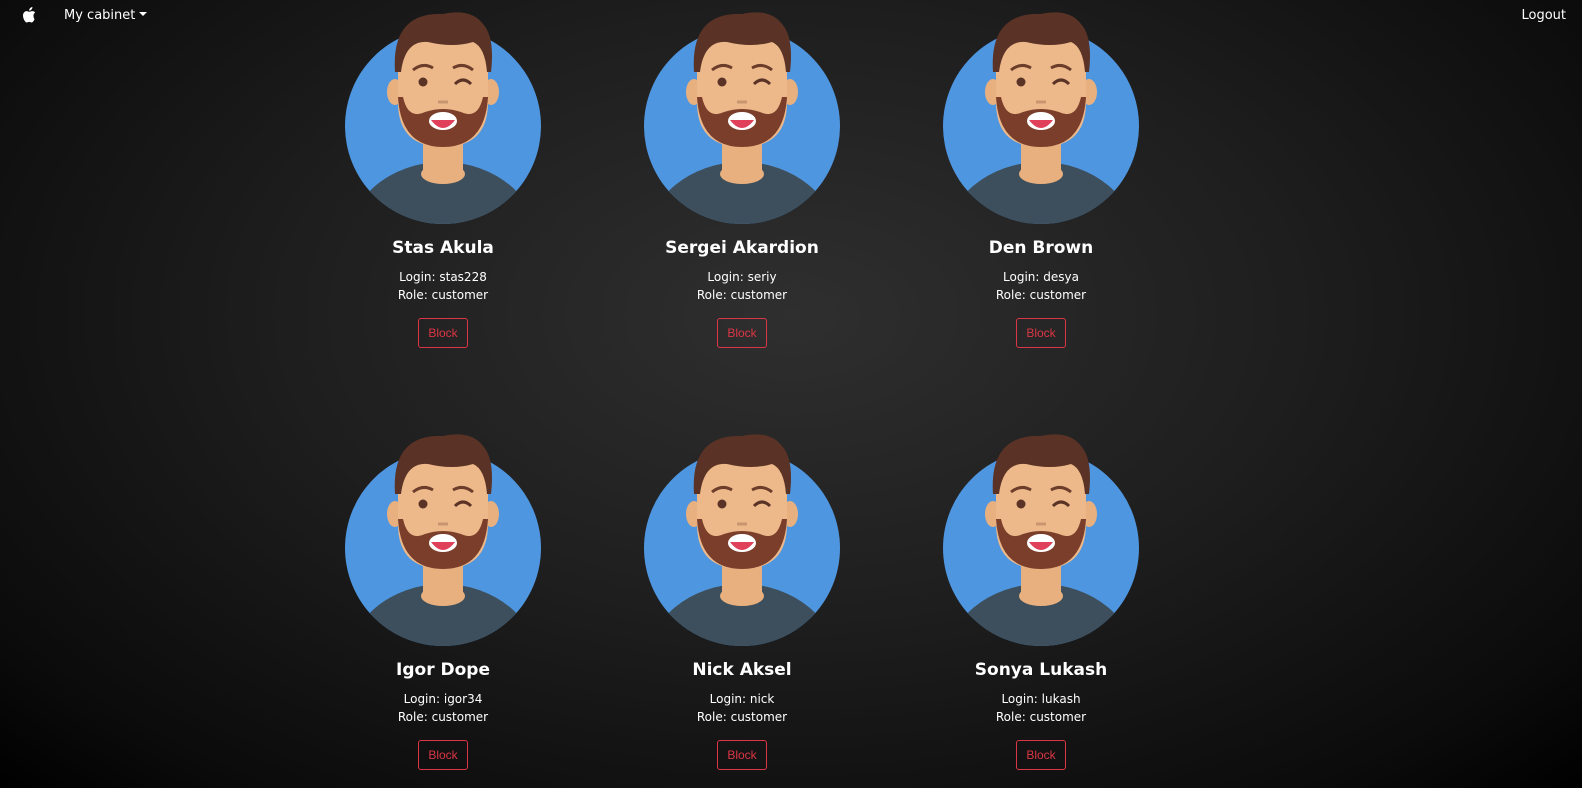 This screenshot has width=1582, height=788. Describe the element at coordinates (742, 699) in the screenshot. I see `user-login: Login: nick` at that location.